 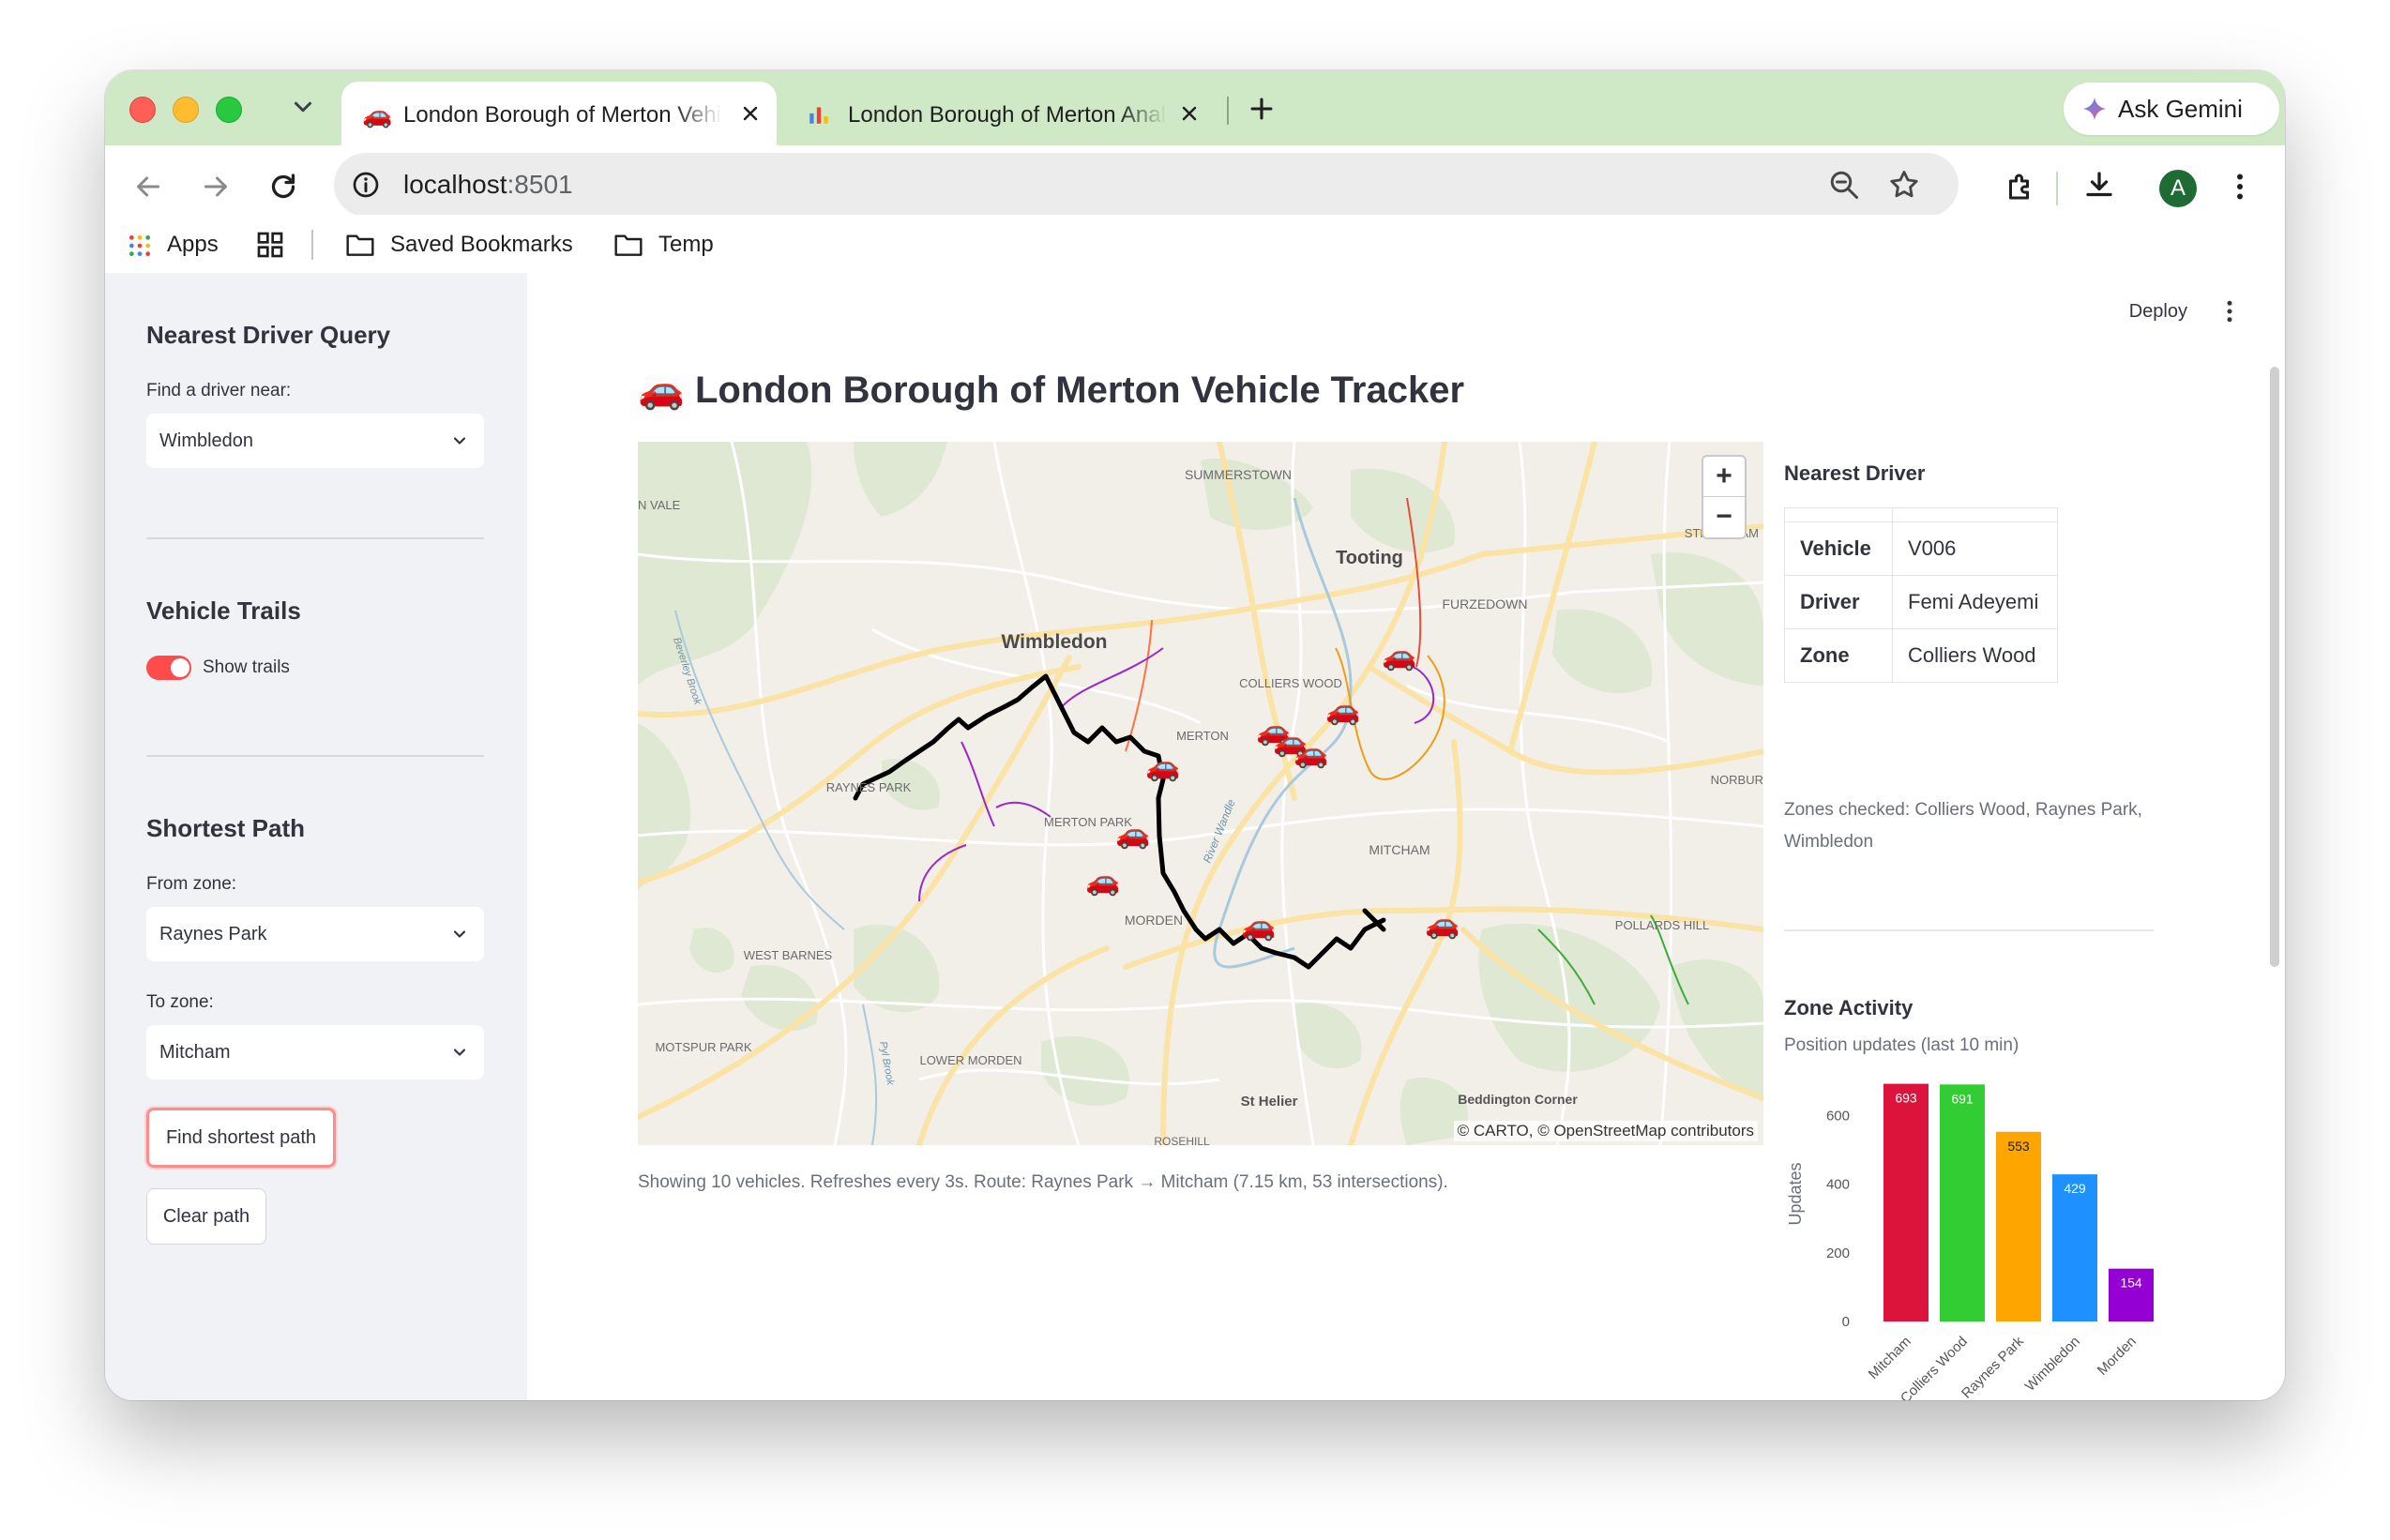 What do you see at coordinates (2018, 1146) in the screenshot?
I see `bar-value-label: 553` at bounding box center [2018, 1146].